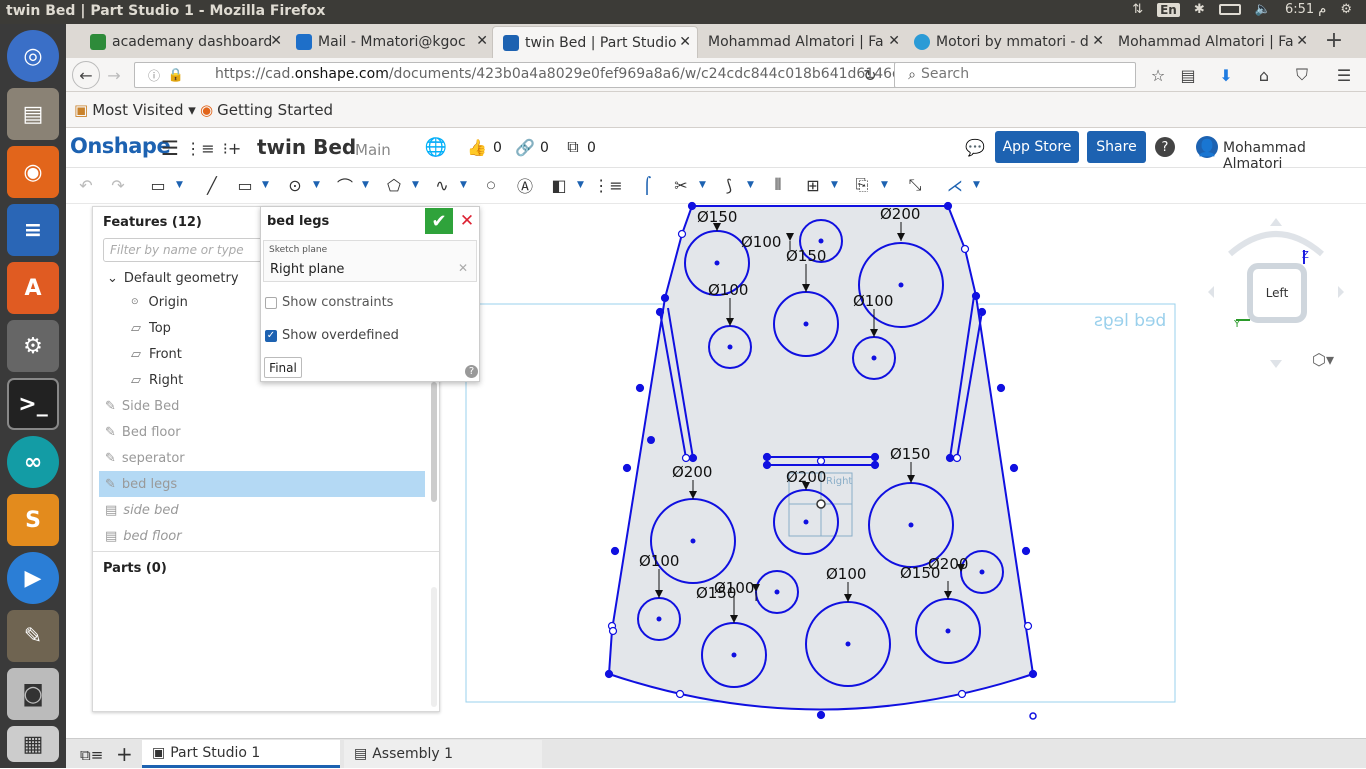  Describe the element at coordinates (802, 42) in the screenshot. I see `tab-mohammad-1: Mohammad Almatori | Fa ✕` at that location.